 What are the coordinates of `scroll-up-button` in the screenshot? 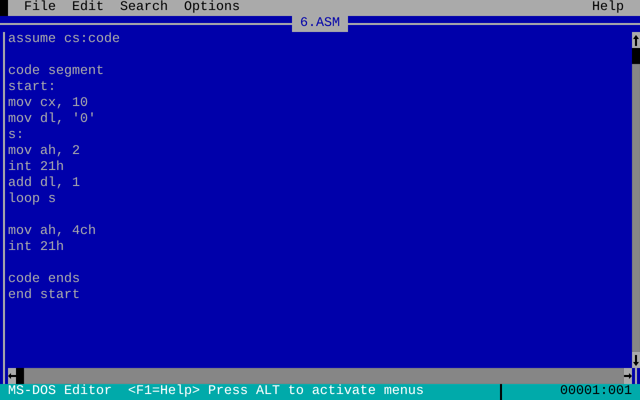 It's located at (636, 40).